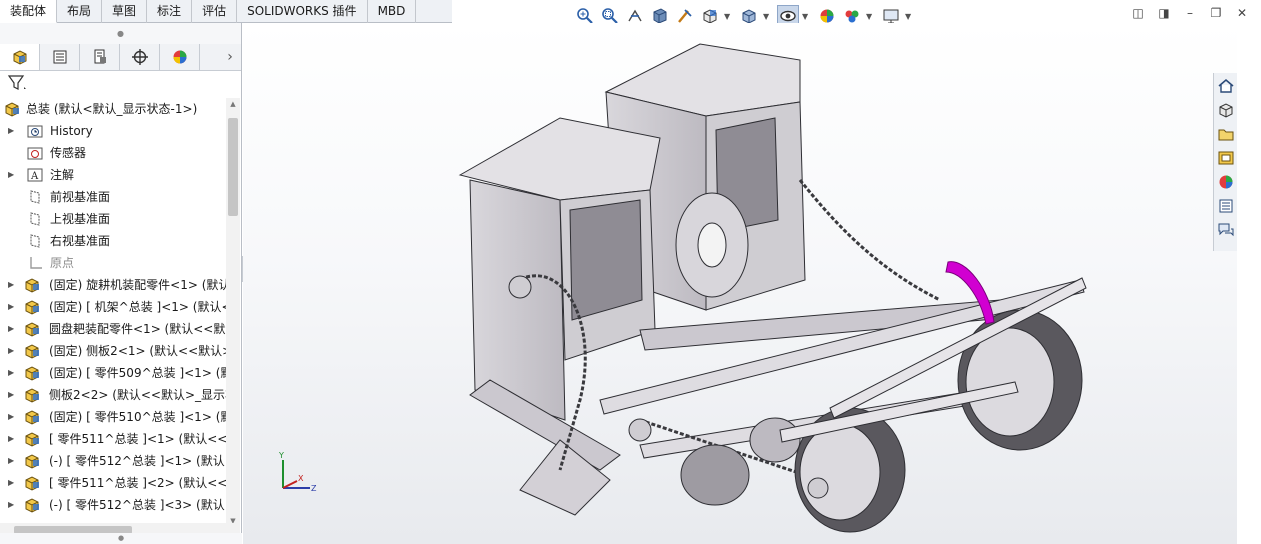 Image resolution: width=1261 pixels, height=544 pixels. What do you see at coordinates (1020, 380) in the screenshot?
I see `press-wheel-rear` at bounding box center [1020, 380].